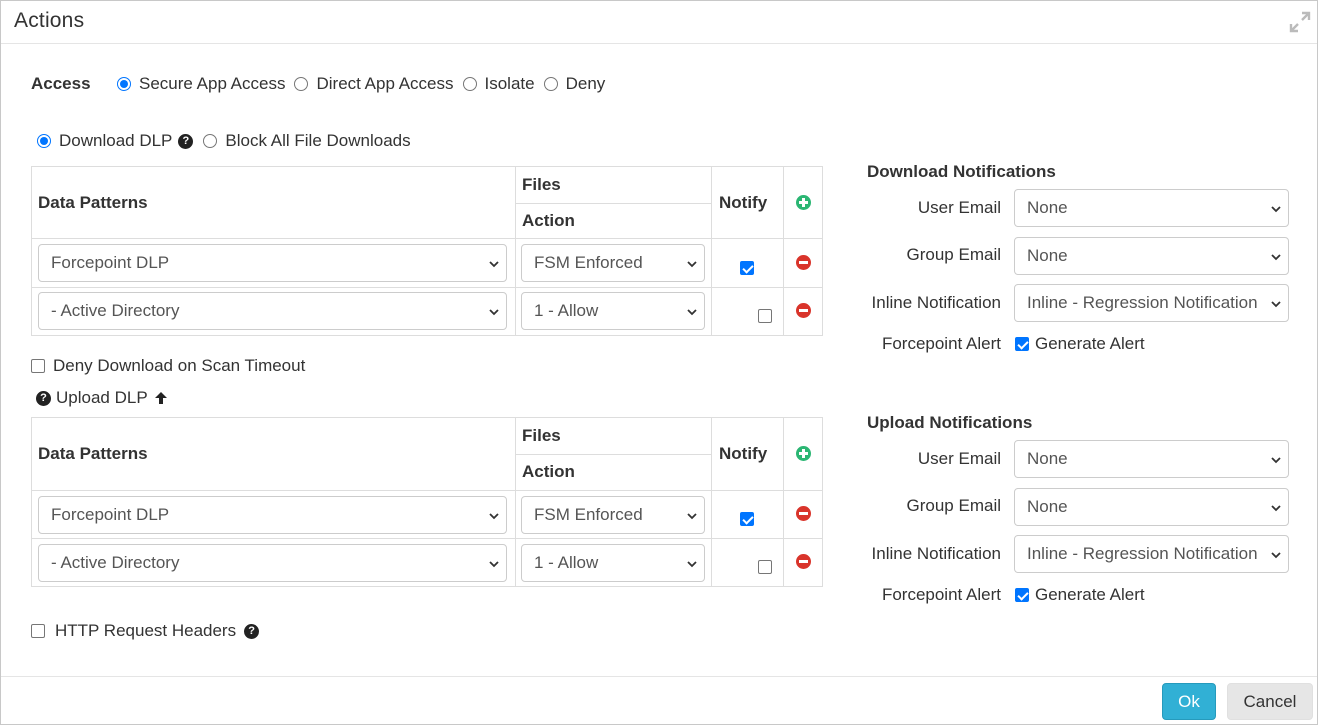 The width and height of the screenshot is (1318, 726). What do you see at coordinates (38, 366) in the screenshot?
I see `deny-download-timeout-checkbox` at bounding box center [38, 366].